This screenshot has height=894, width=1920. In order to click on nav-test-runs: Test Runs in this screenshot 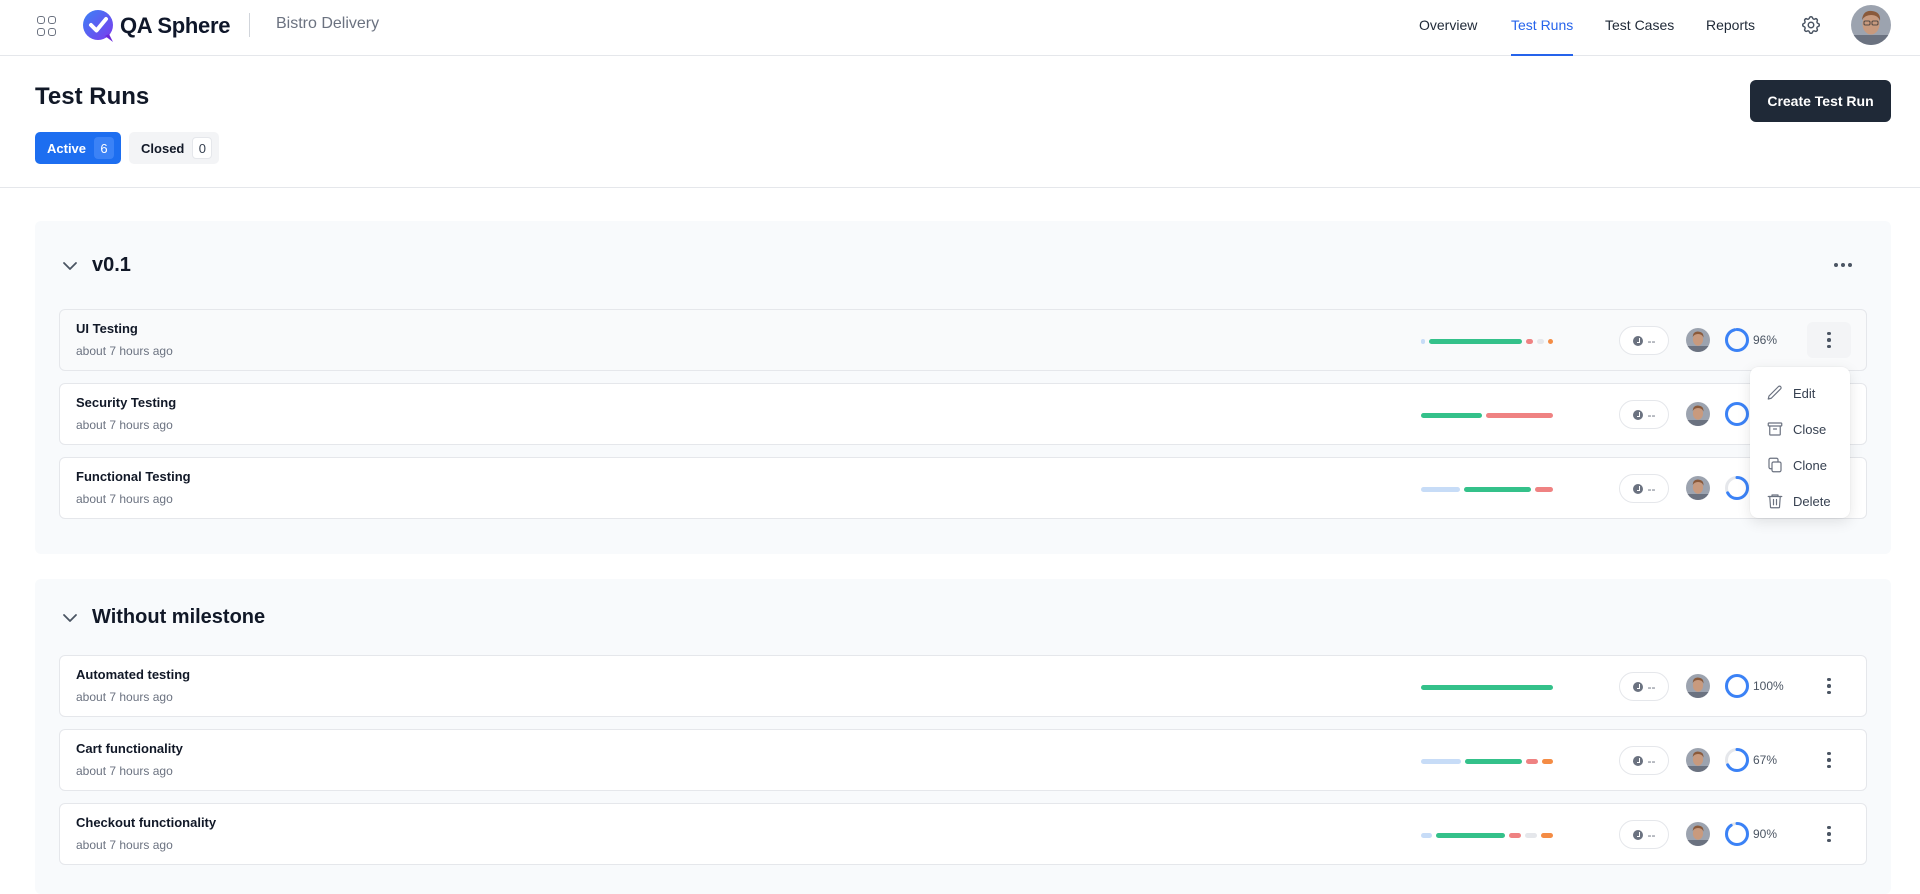, I will do `click(1542, 25)`.